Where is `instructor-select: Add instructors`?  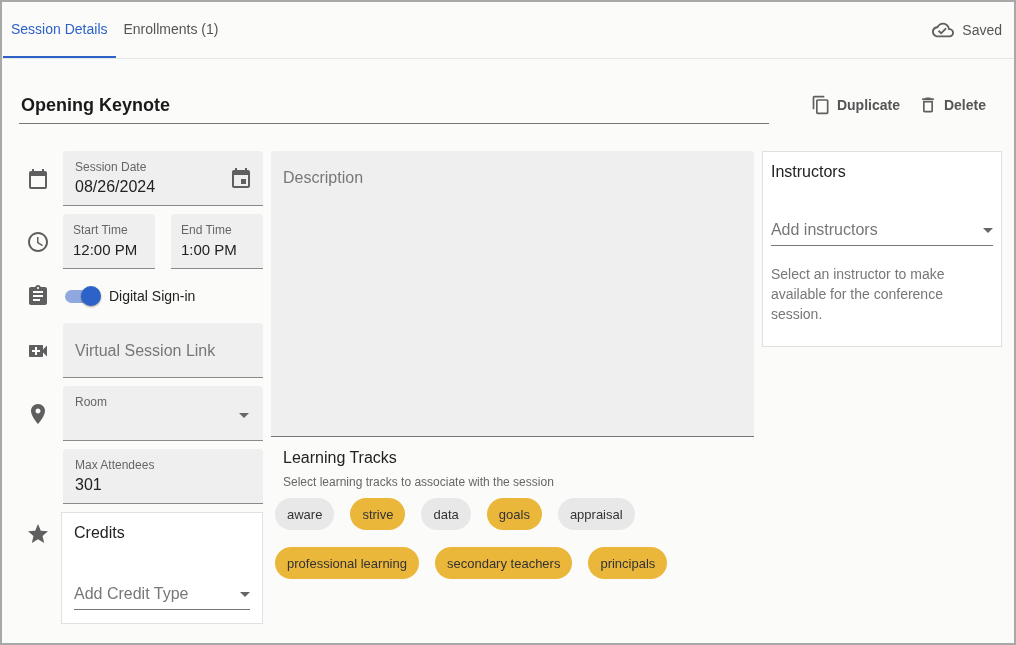 instructor-select: Add instructors is located at coordinates (881, 233).